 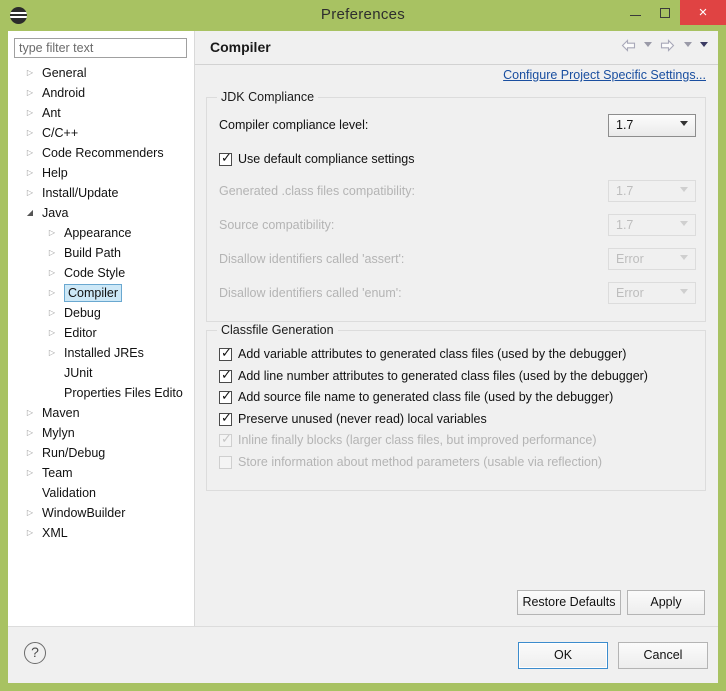 I want to click on sidebar-item-run-debug: ▷ Run/Debug, so click(x=101, y=453).